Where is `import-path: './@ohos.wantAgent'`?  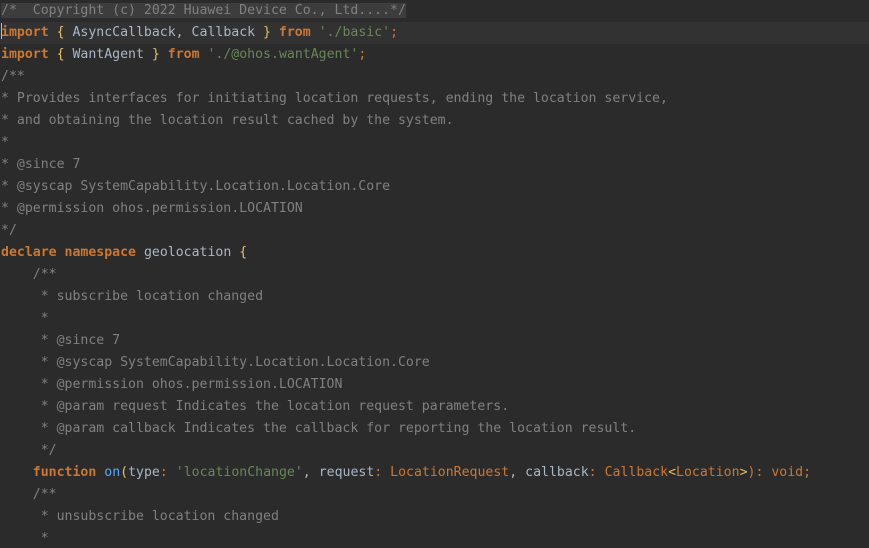 import-path: './@ohos.wantAgent' is located at coordinates (283, 54).